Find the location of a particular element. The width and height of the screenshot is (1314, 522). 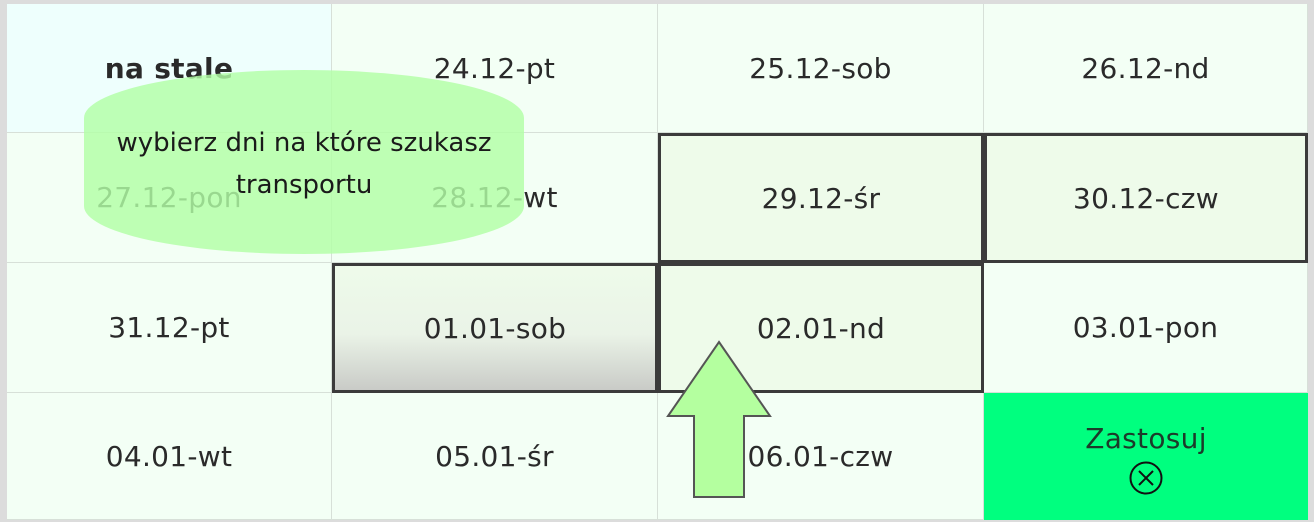

day-option: 26.12-nd is located at coordinates (1146, 68).